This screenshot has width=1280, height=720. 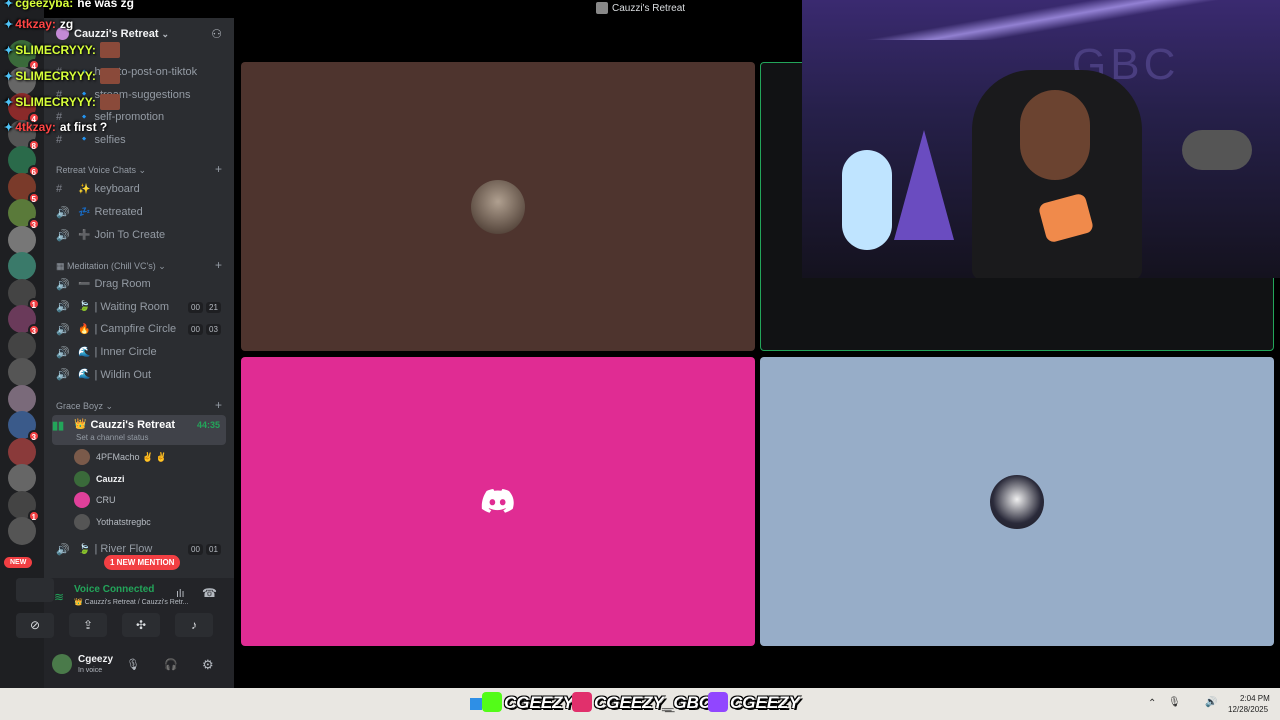 What do you see at coordinates (110, 235) in the screenshot?
I see `voice-channel-2: 🔊 ➕ Join To Create` at bounding box center [110, 235].